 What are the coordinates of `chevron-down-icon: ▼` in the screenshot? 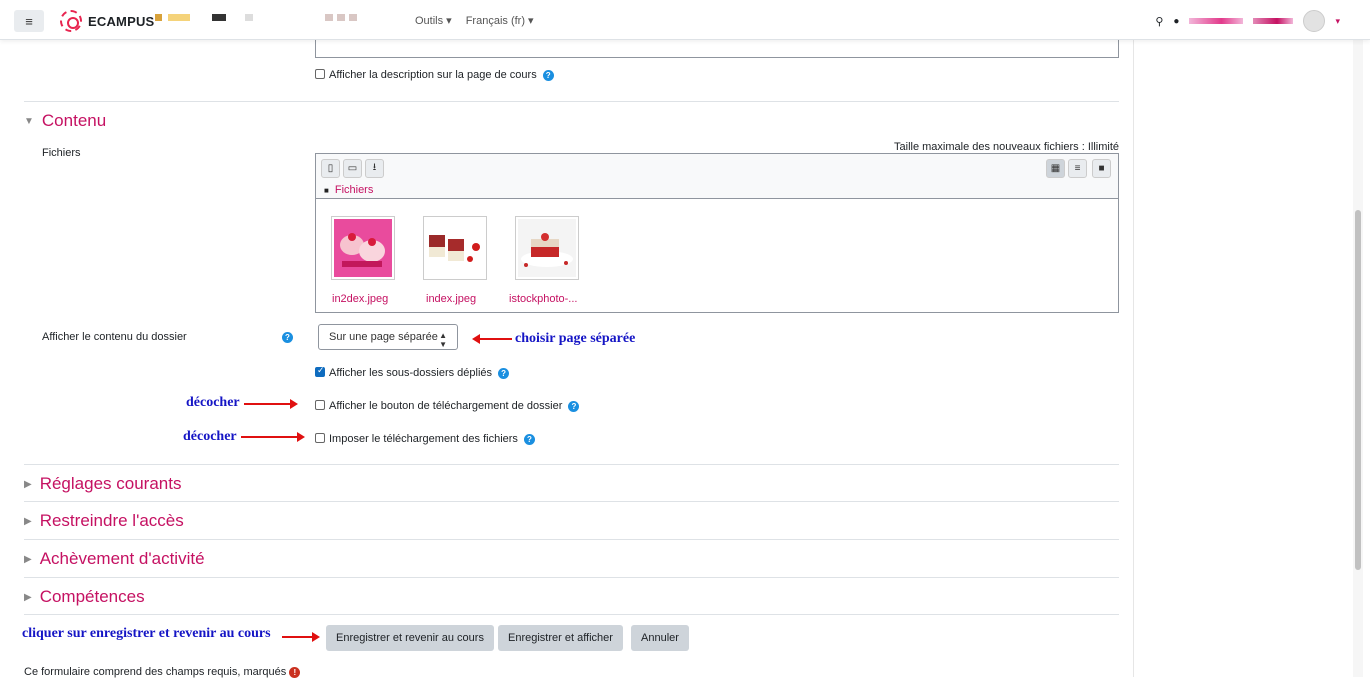 It's located at (29, 121).